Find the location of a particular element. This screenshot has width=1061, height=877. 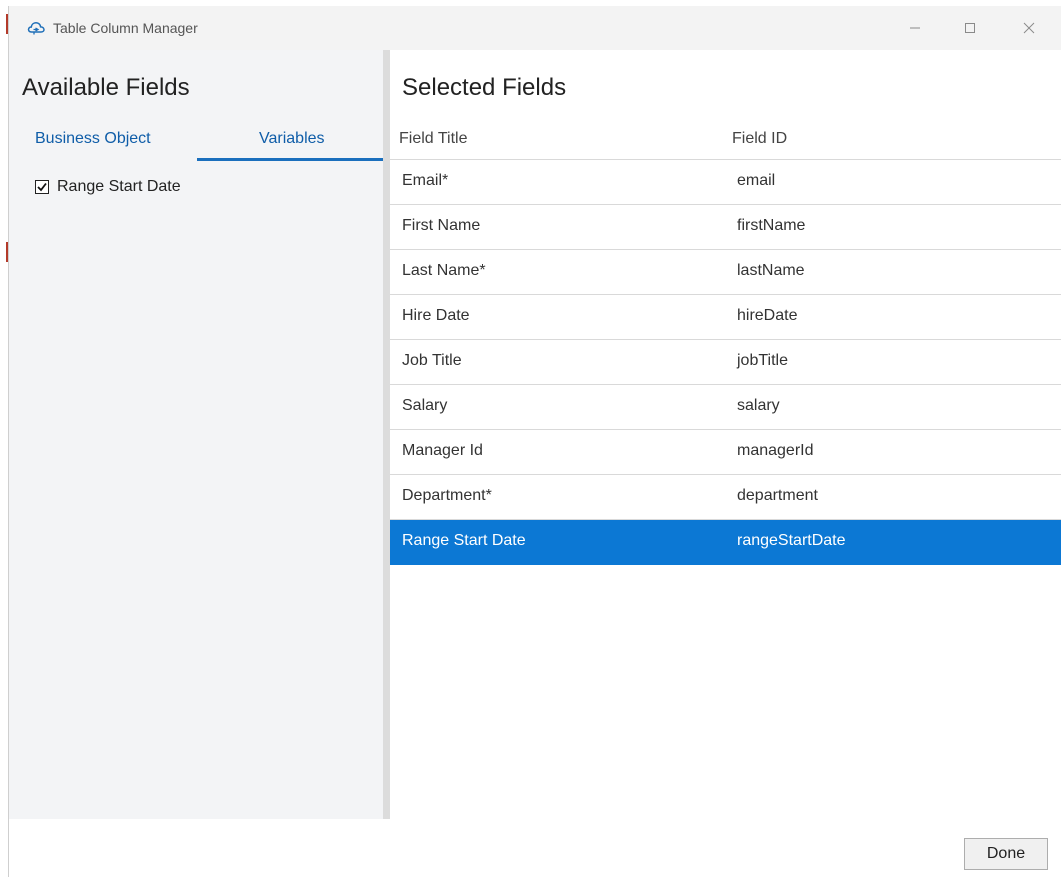

panel-splitter is located at coordinates (386, 434).